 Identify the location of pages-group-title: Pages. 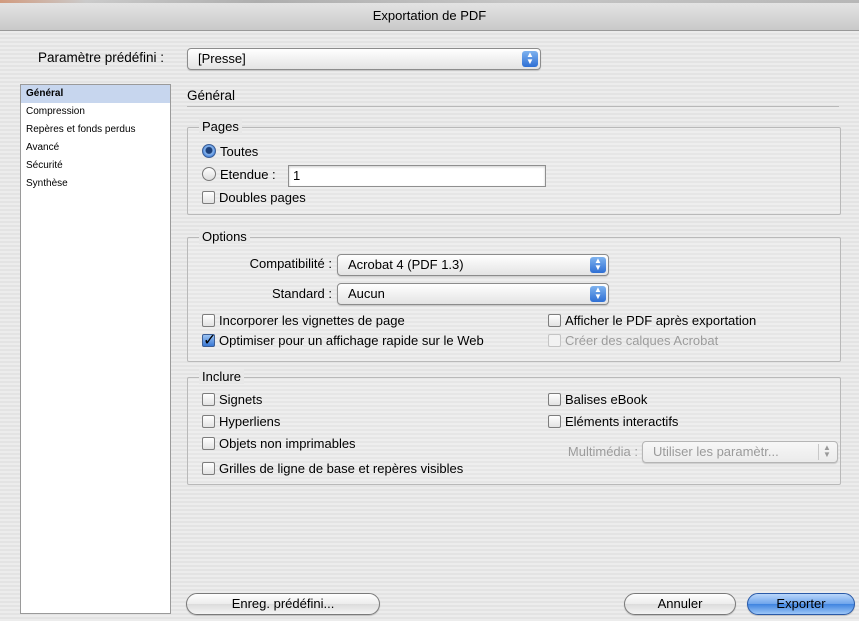
(220, 126).